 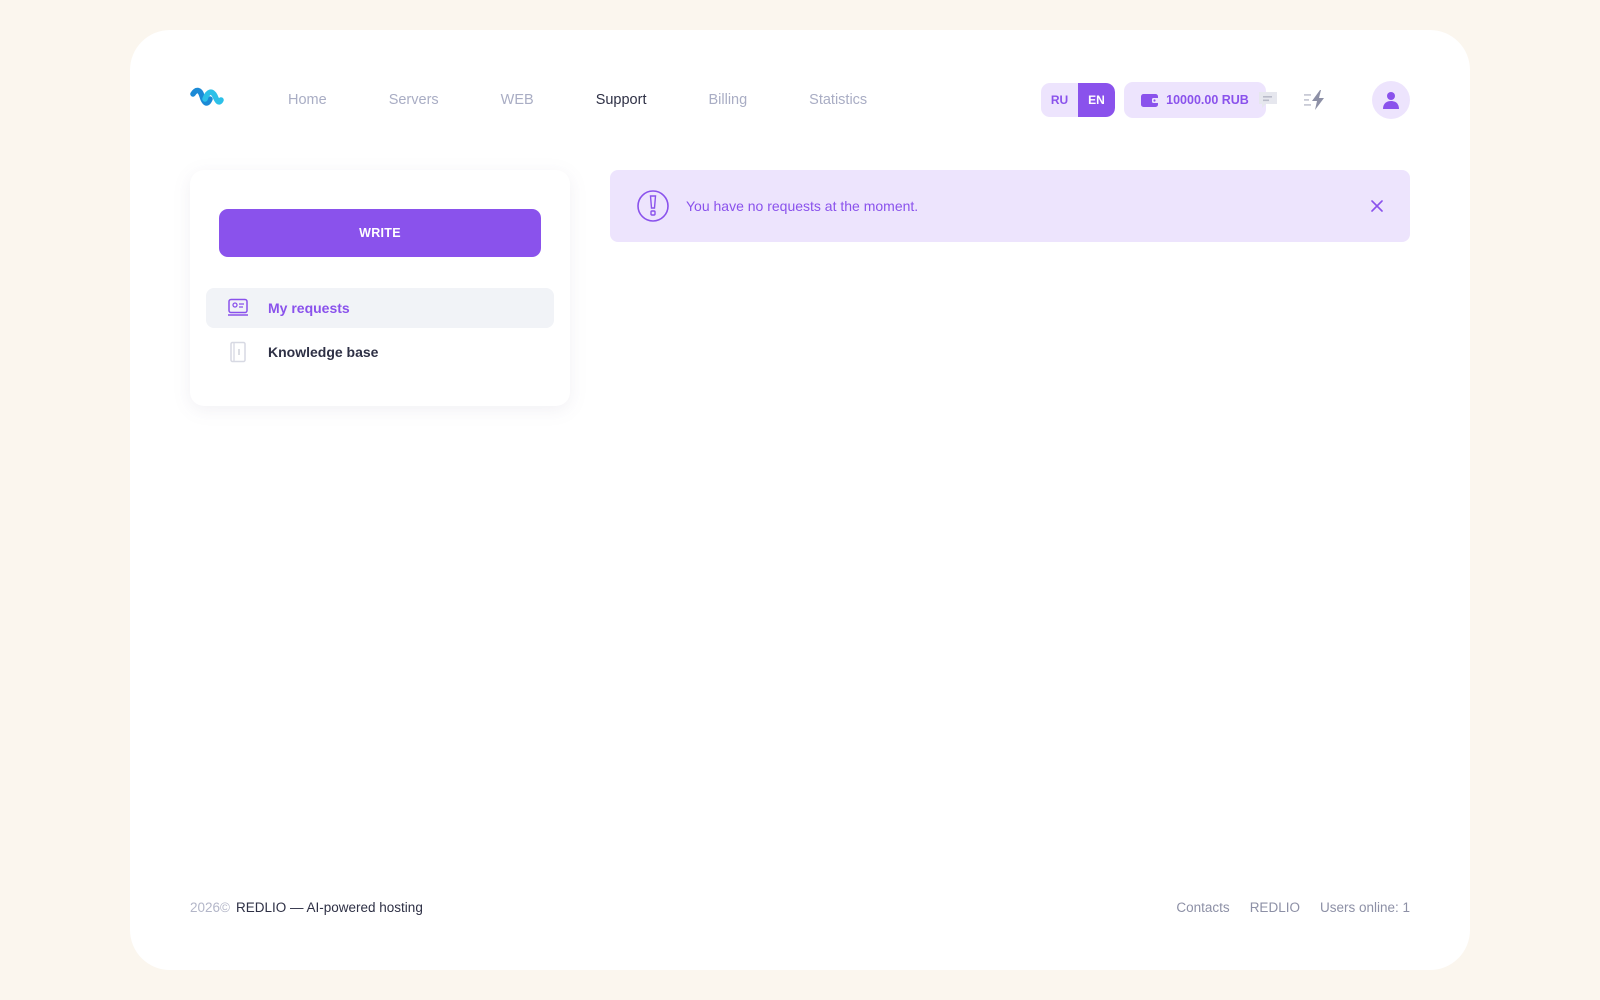 I want to click on user-icon, so click(x=1391, y=100).